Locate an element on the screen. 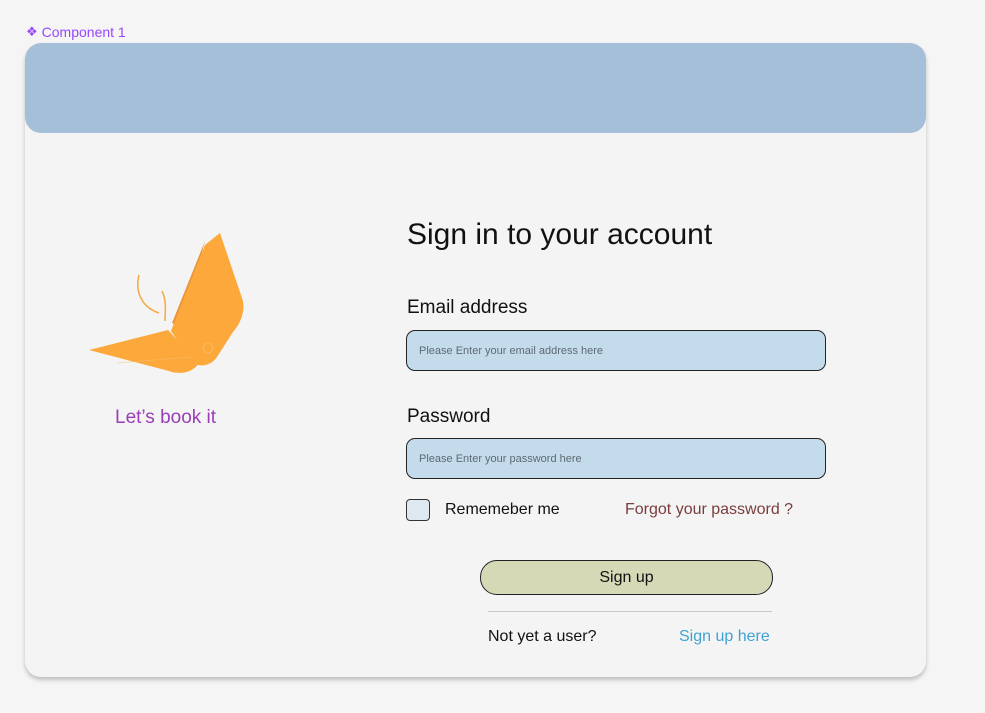 This screenshot has height=713, width=985. divider is located at coordinates (630, 611).